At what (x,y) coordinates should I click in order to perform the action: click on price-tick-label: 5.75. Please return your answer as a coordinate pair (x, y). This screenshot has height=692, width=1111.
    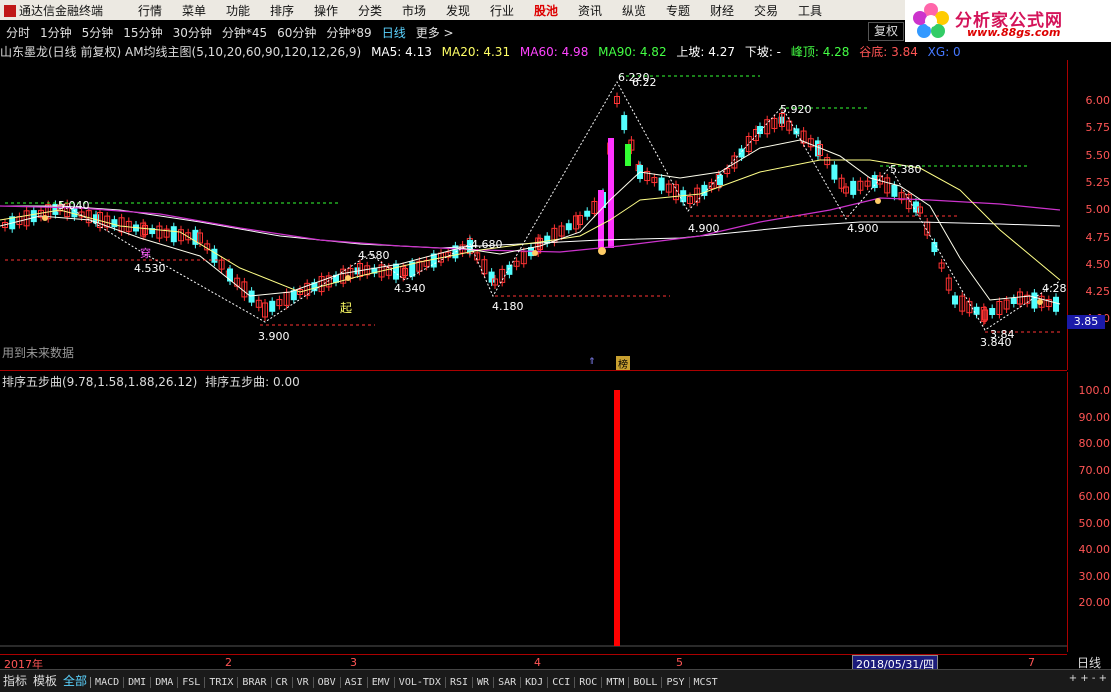
    Looking at the image, I should click on (1098, 128).